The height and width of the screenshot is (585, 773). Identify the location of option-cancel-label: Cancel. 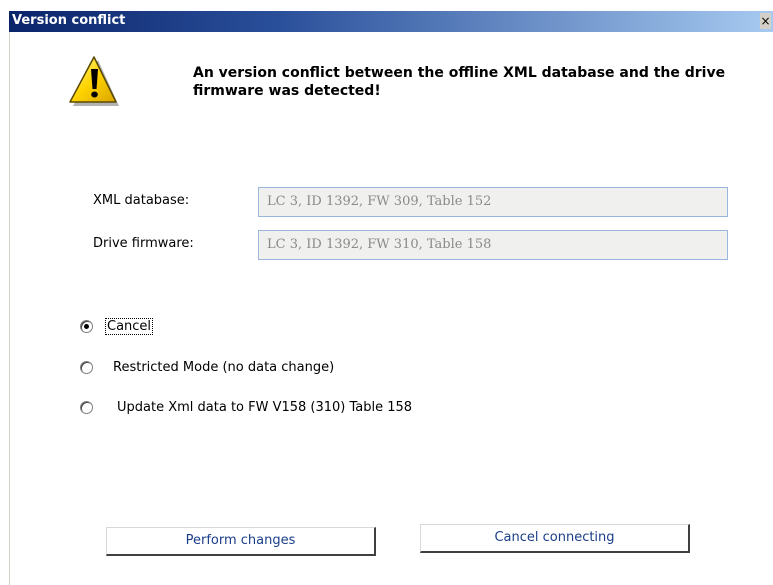
(129, 326).